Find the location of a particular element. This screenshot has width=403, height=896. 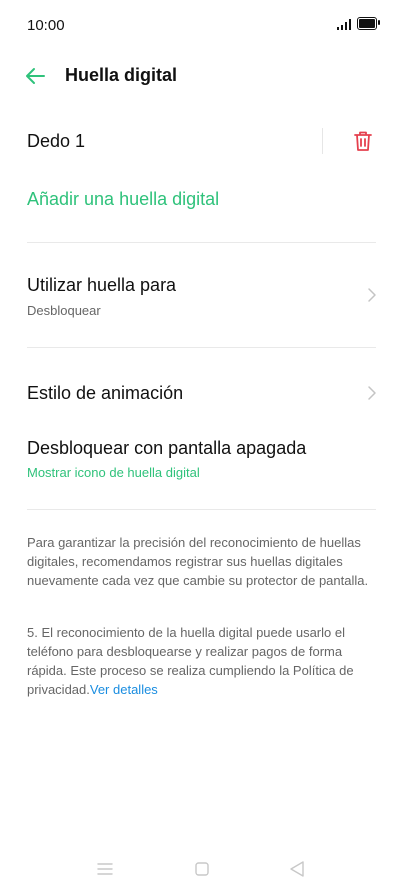

status-icons is located at coordinates (358, 23).